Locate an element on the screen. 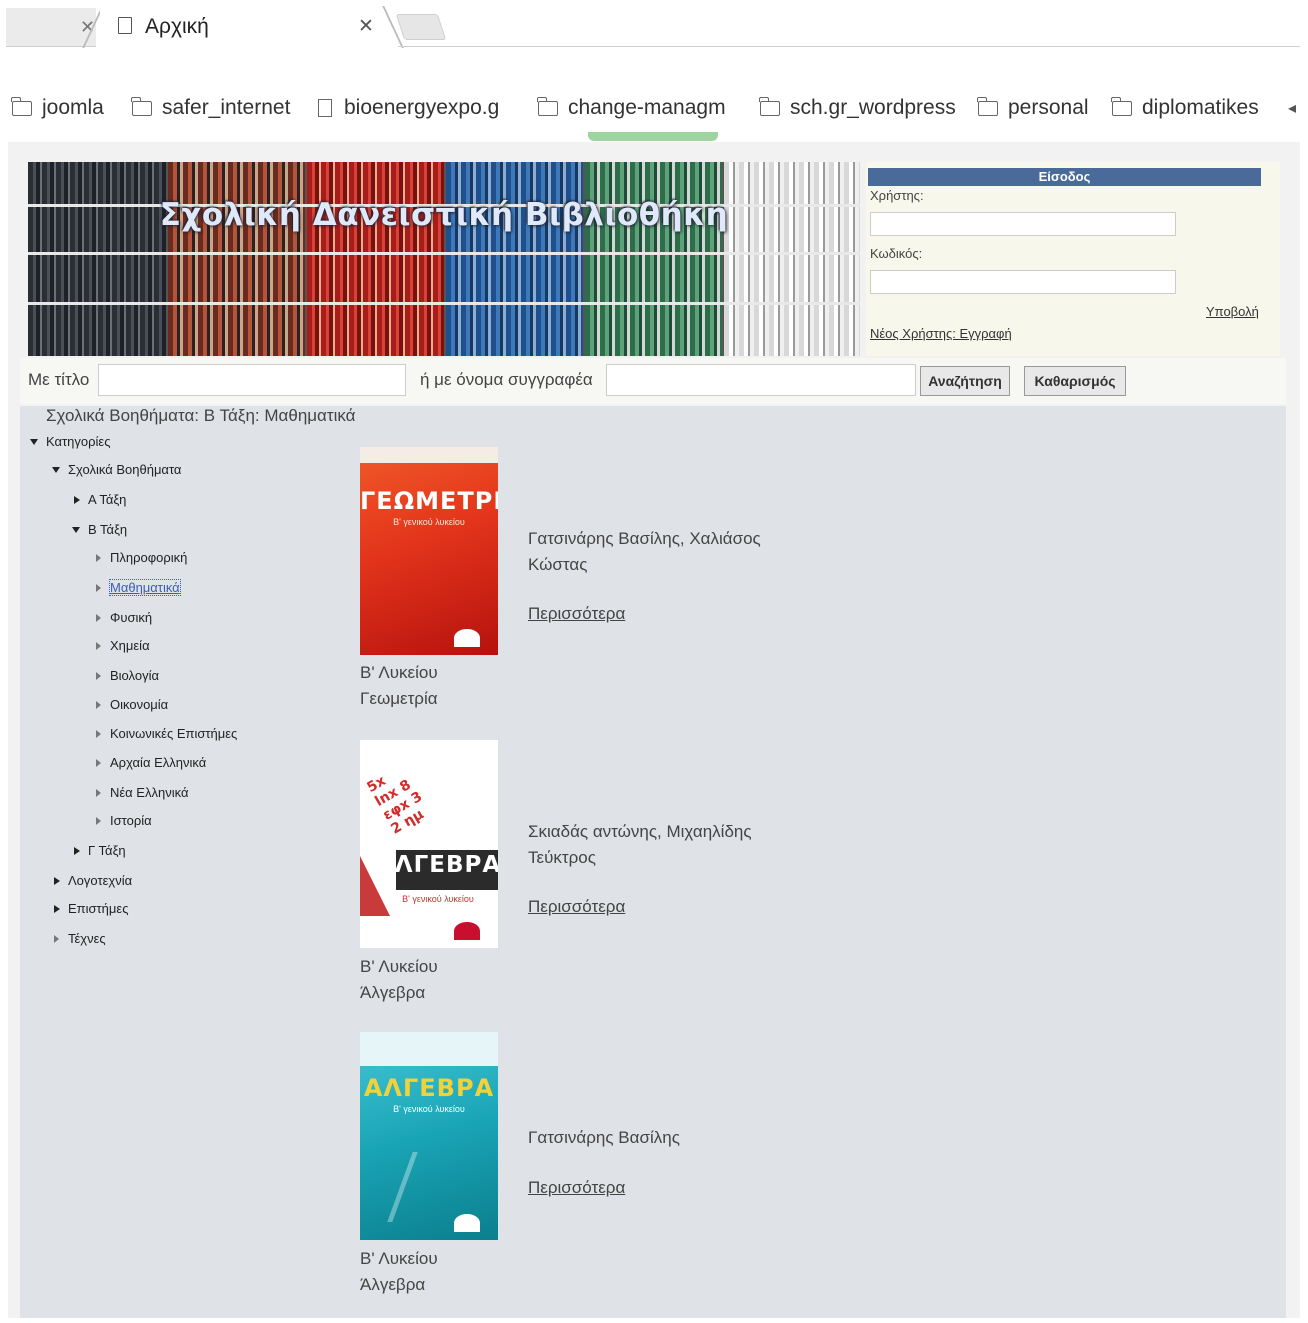  shelf-board is located at coordinates (444, 253).